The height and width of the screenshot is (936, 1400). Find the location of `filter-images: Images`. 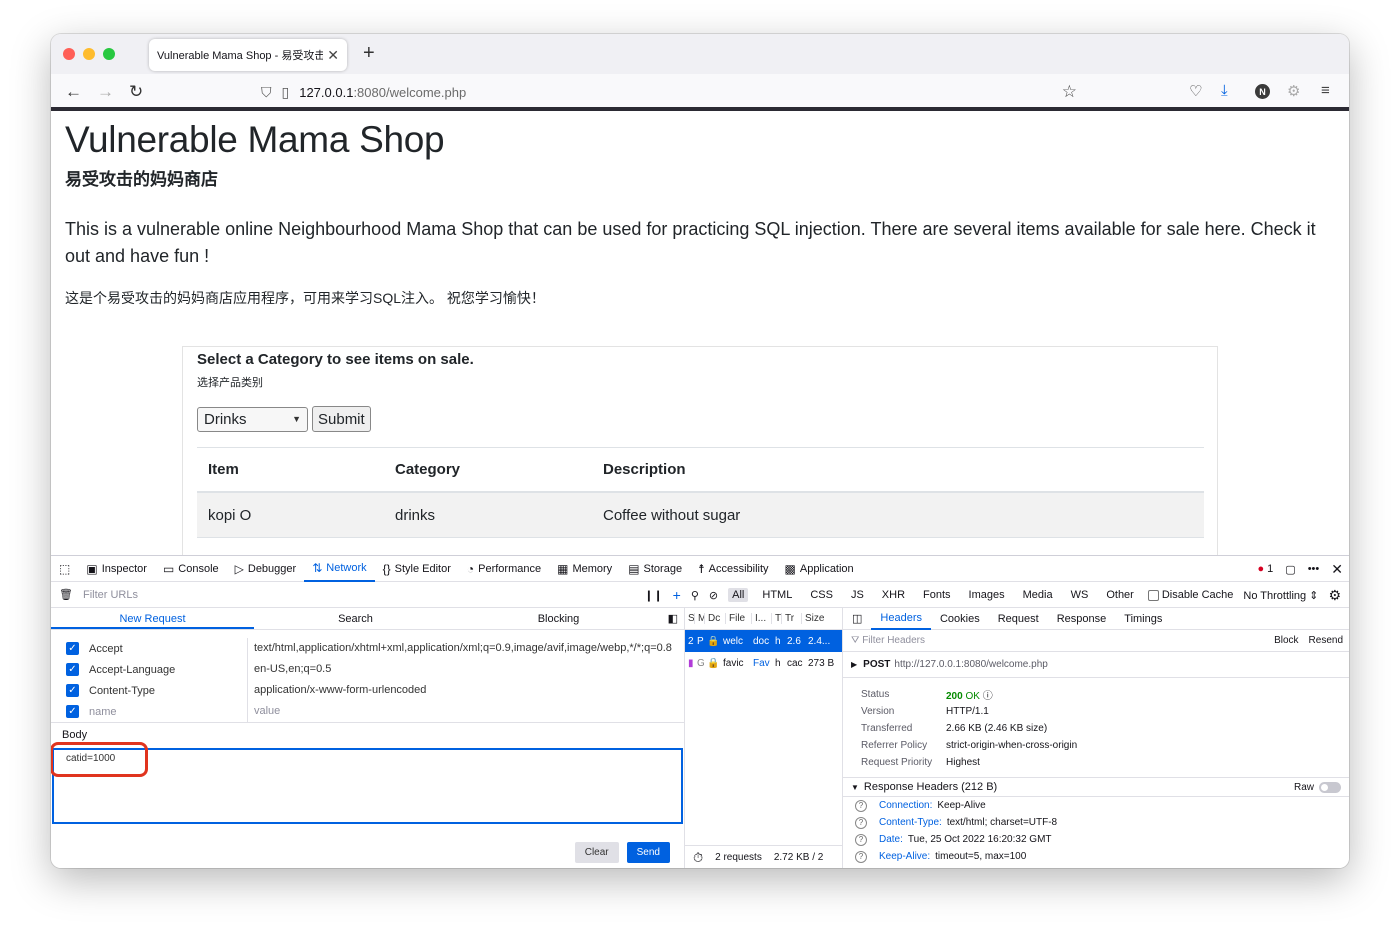

filter-images: Images is located at coordinates (987, 595).